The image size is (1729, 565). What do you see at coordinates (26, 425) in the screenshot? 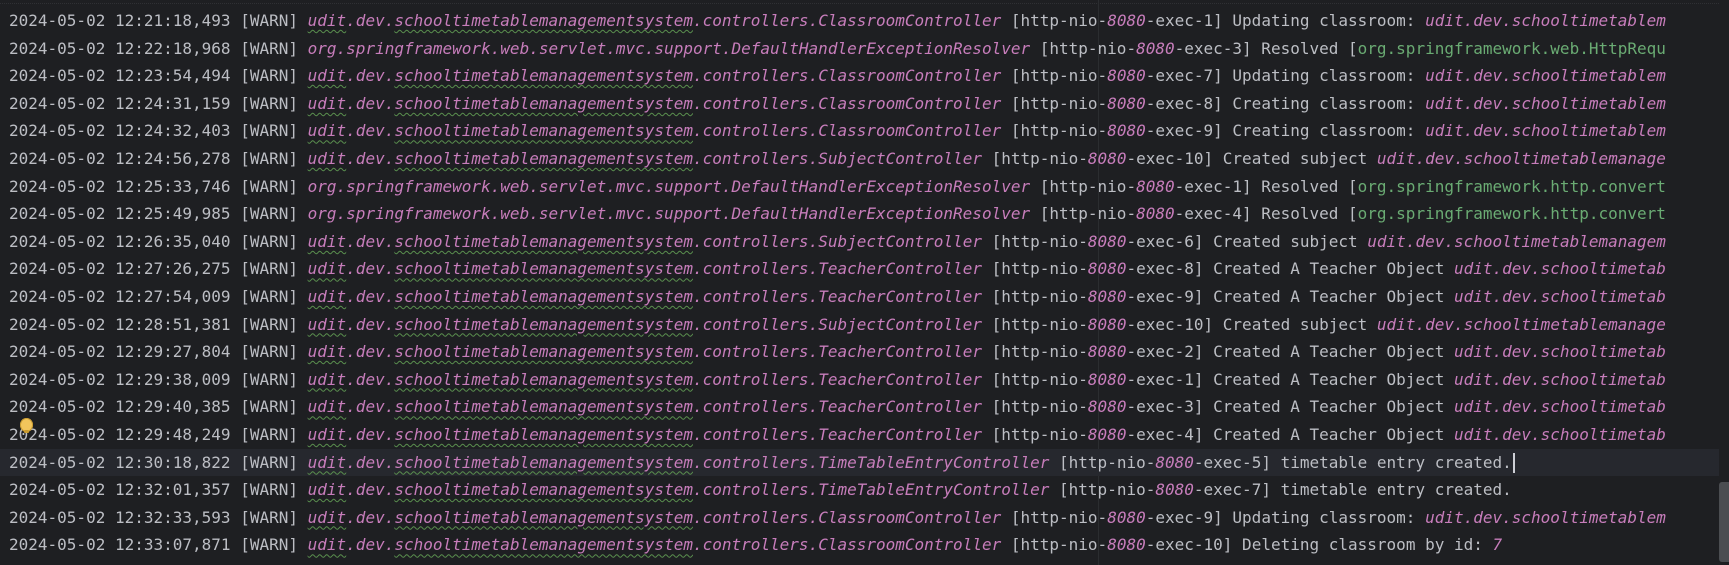
I see `intention-bulb-icon` at bounding box center [26, 425].